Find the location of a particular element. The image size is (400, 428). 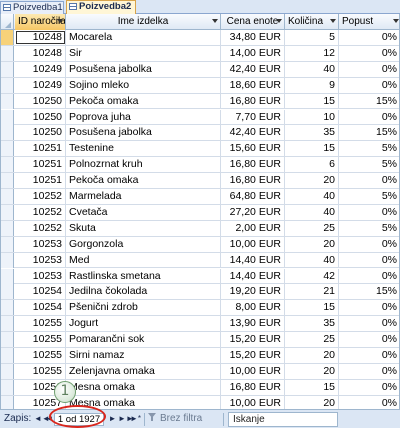

order-id-cell: 10254 is located at coordinates (40, 308).